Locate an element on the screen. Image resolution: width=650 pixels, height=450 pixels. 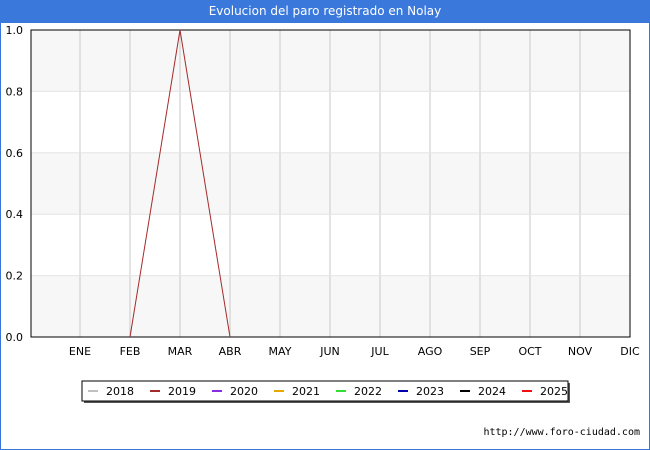
y-tick-label: 0.0 is located at coordinates (15, 337).